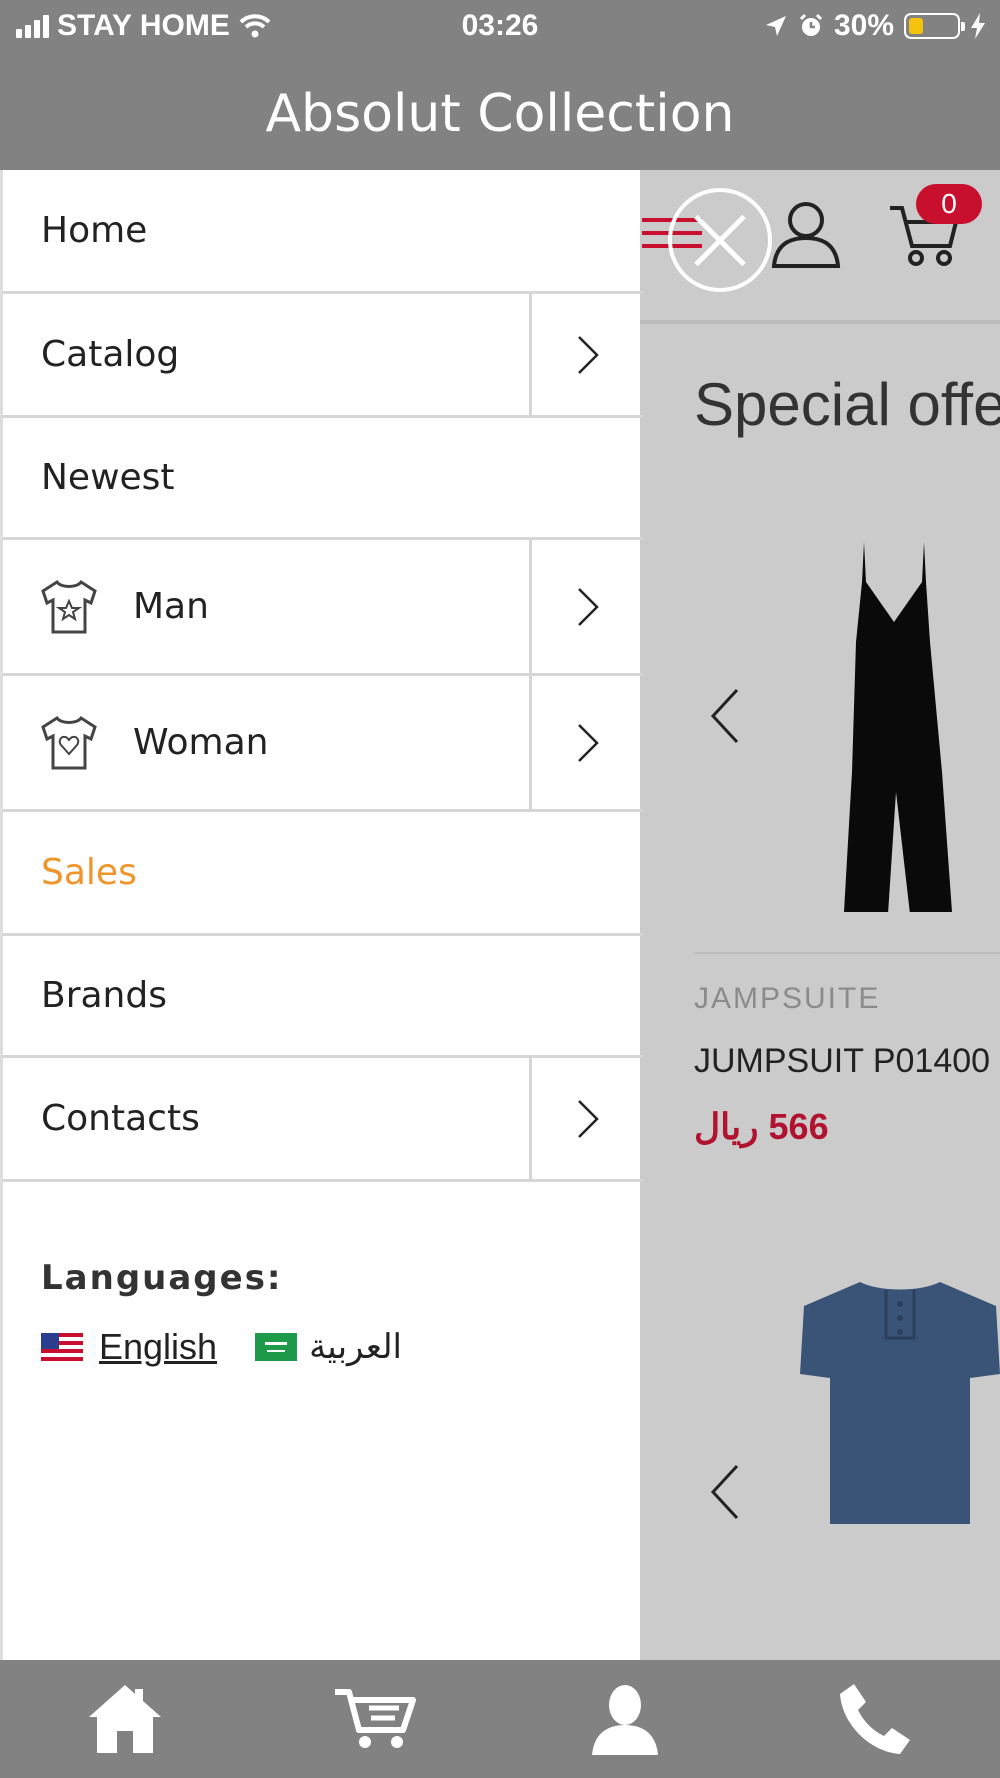  I want to click on product-name: JUMPSUIT P01400, so click(842, 1061).